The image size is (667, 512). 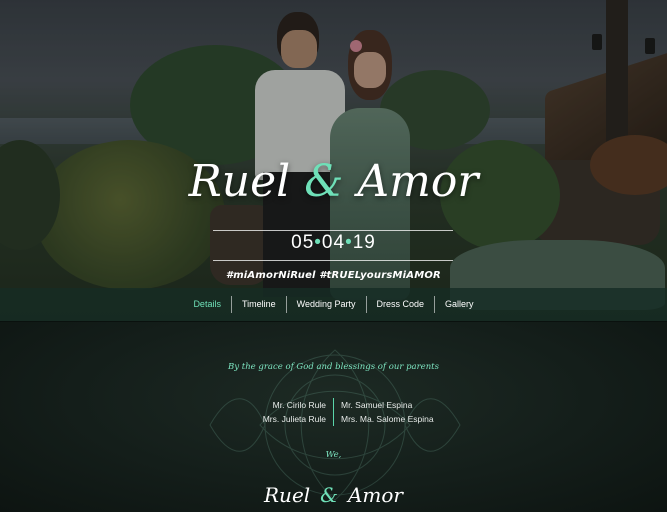 I want to click on parents-divider, so click(x=333, y=412).